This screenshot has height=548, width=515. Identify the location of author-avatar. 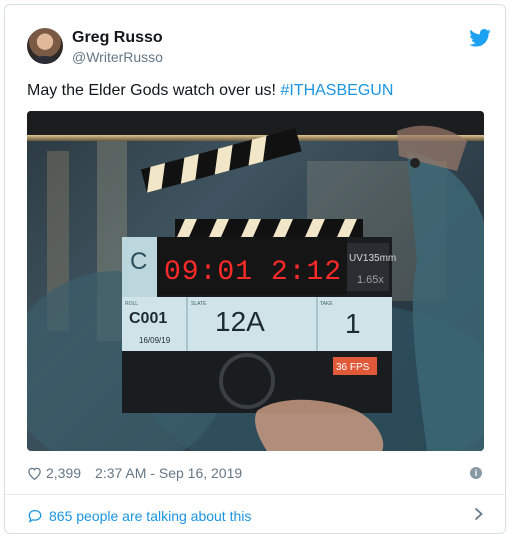
(45, 46).